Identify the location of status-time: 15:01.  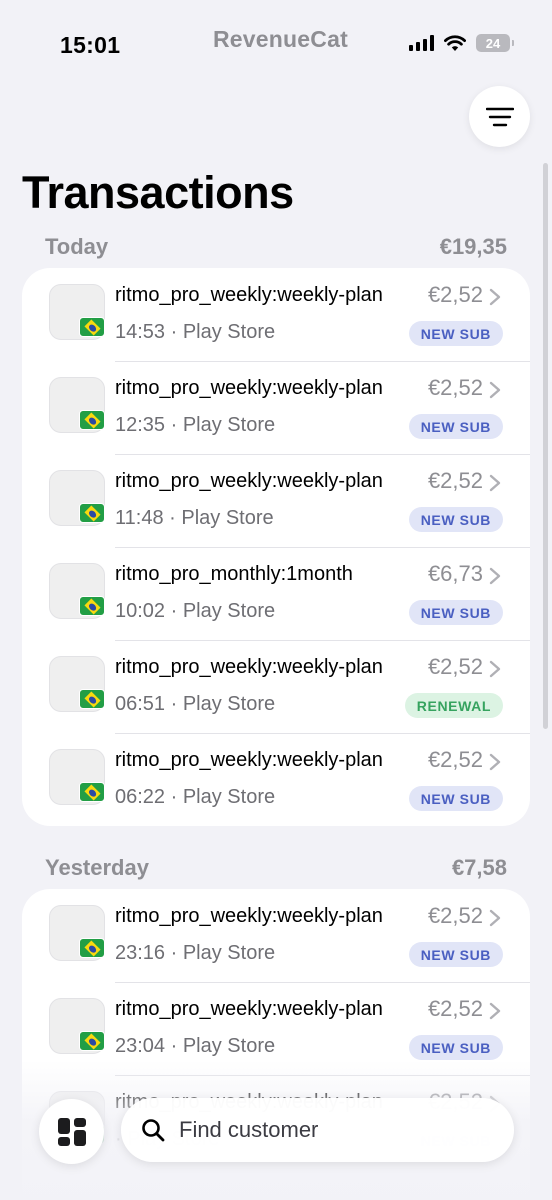
(90, 45).